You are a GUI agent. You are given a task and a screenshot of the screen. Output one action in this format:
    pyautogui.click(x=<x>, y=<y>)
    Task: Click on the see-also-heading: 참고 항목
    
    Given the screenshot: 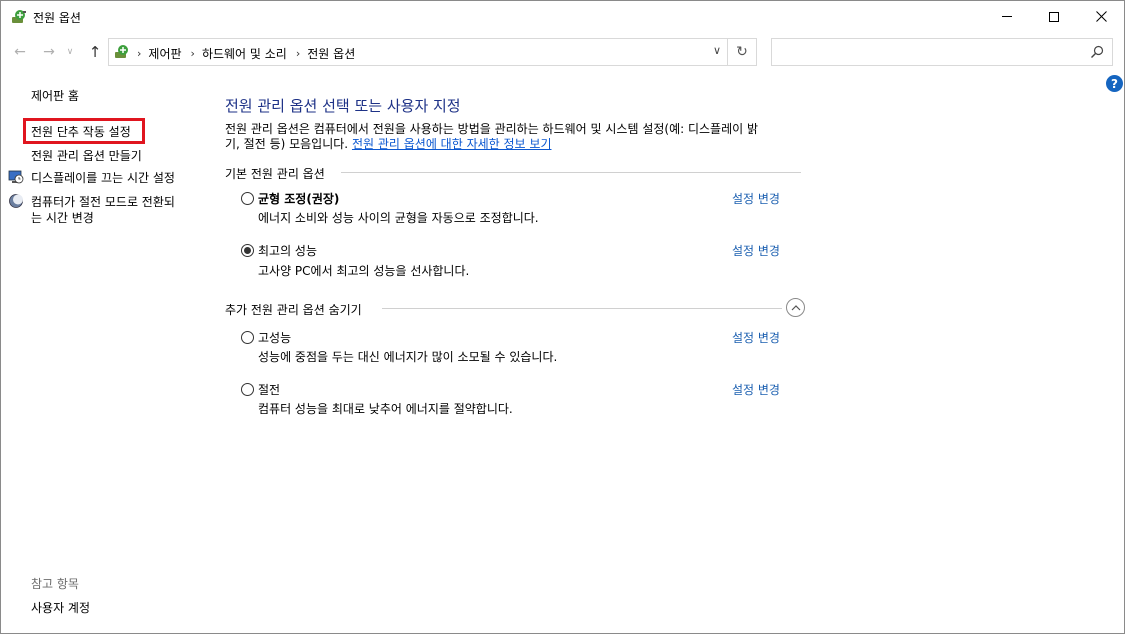 What is the action you would take?
    pyautogui.click(x=55, y=584)
    